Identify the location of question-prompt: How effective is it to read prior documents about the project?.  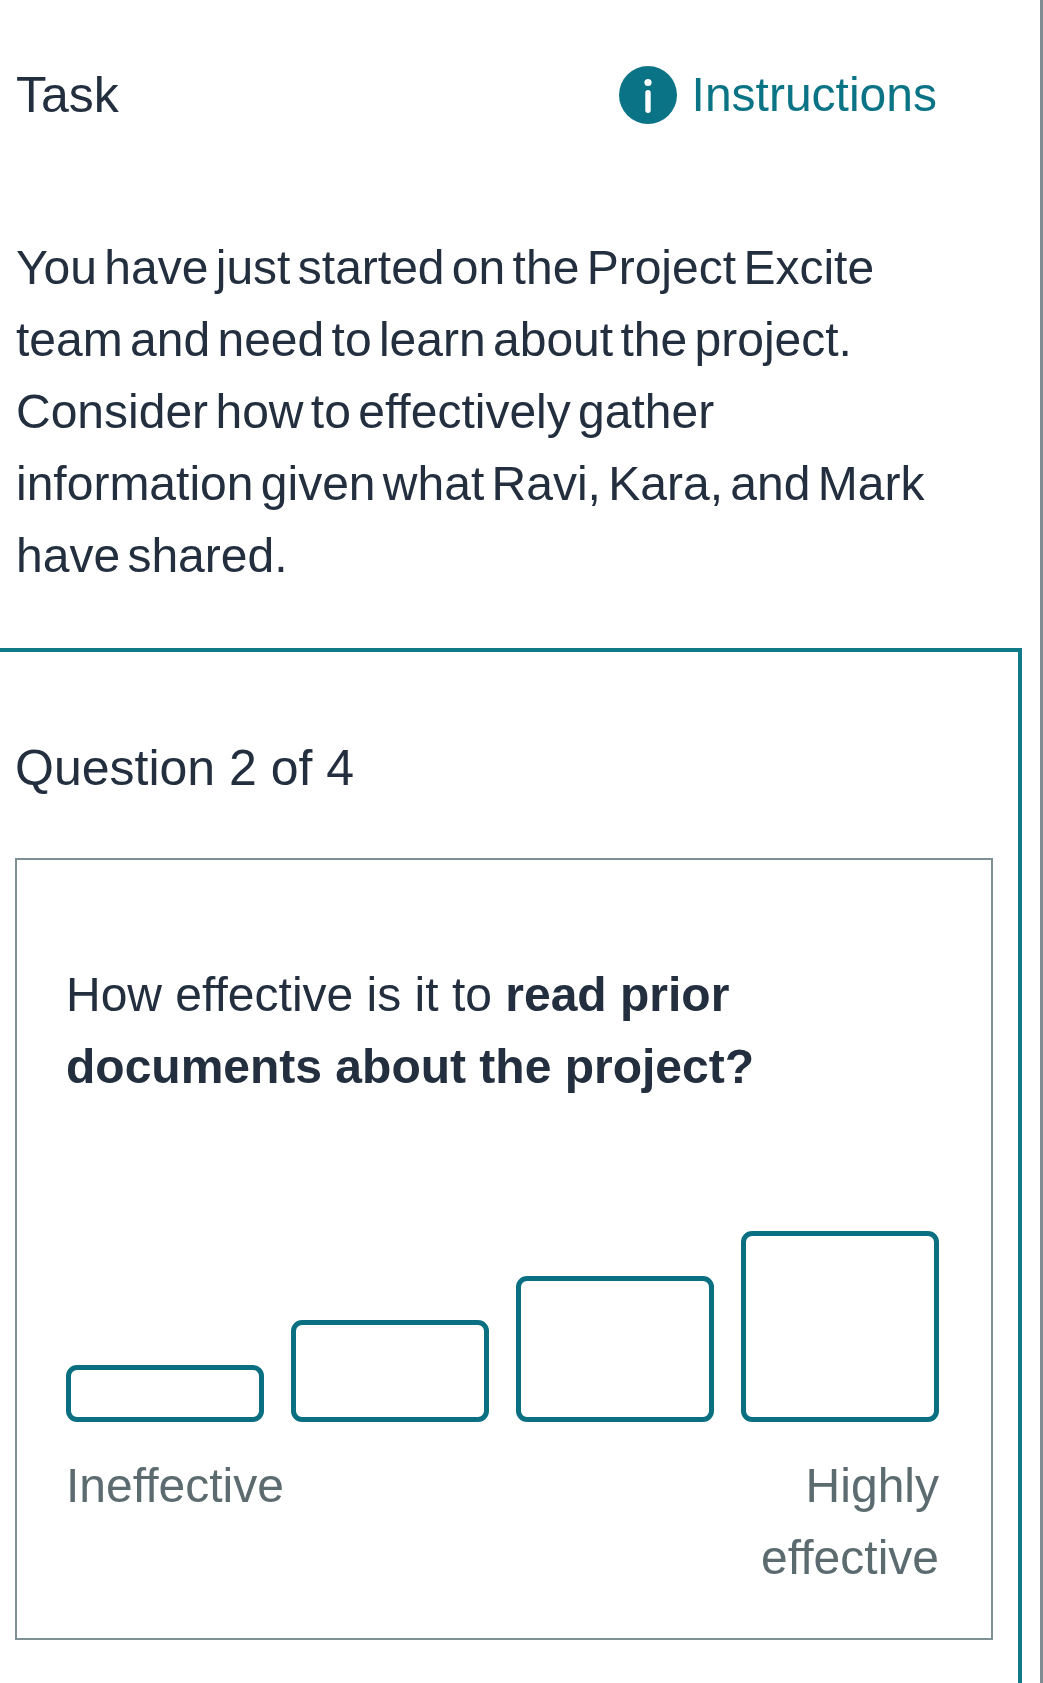
(411, 1031).